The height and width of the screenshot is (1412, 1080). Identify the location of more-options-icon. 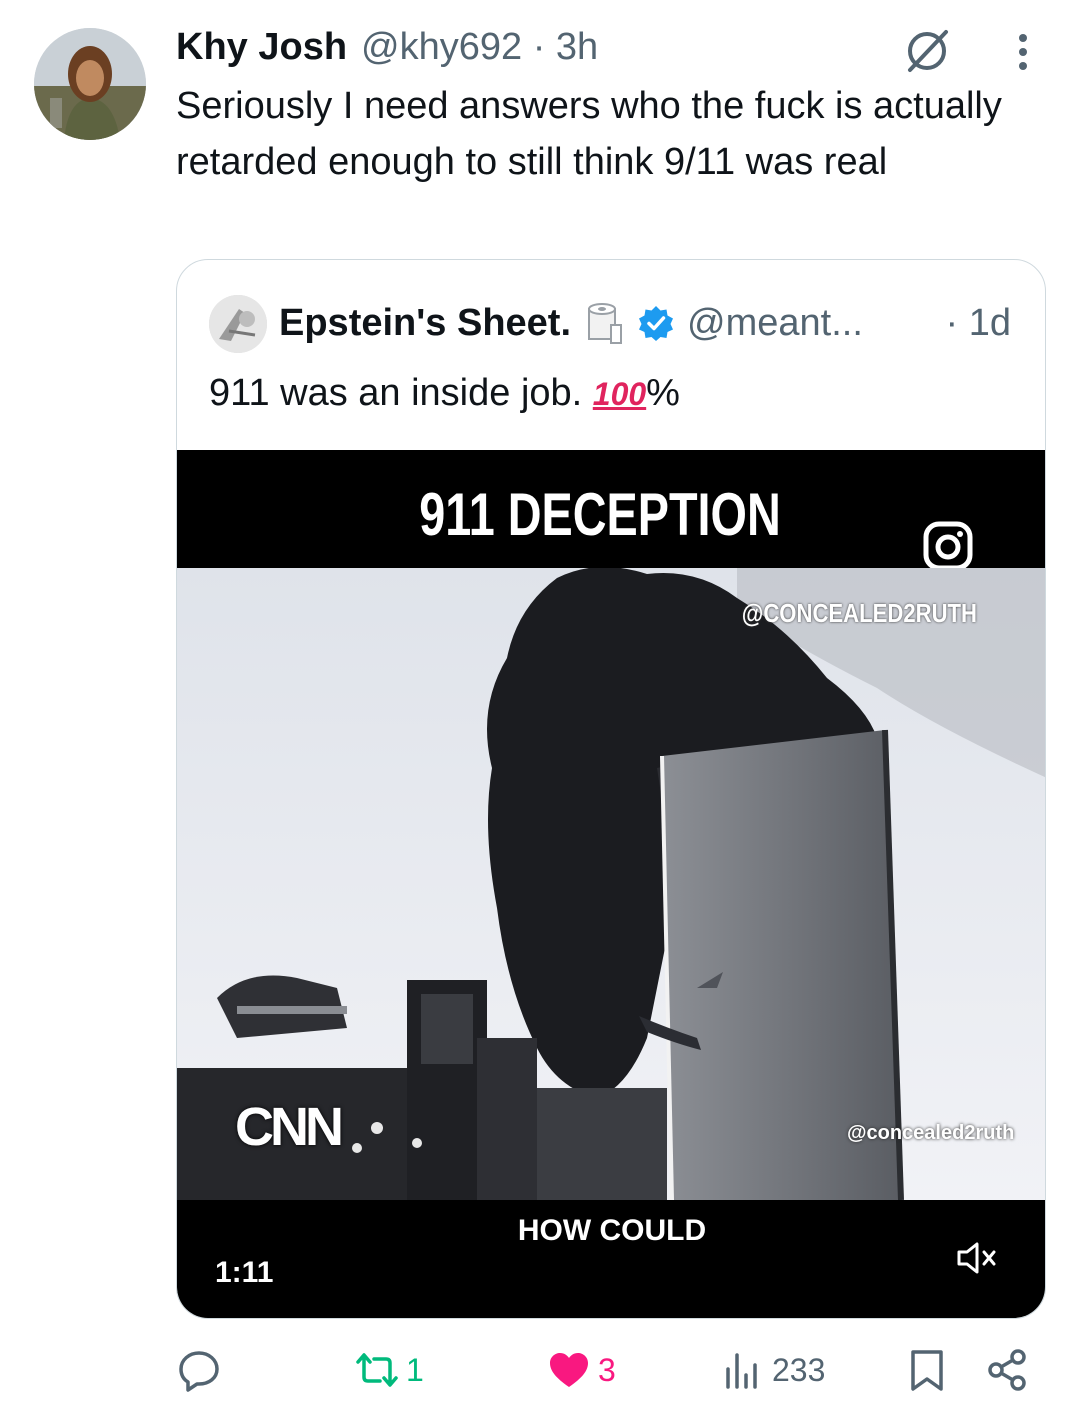
(1023, 52).